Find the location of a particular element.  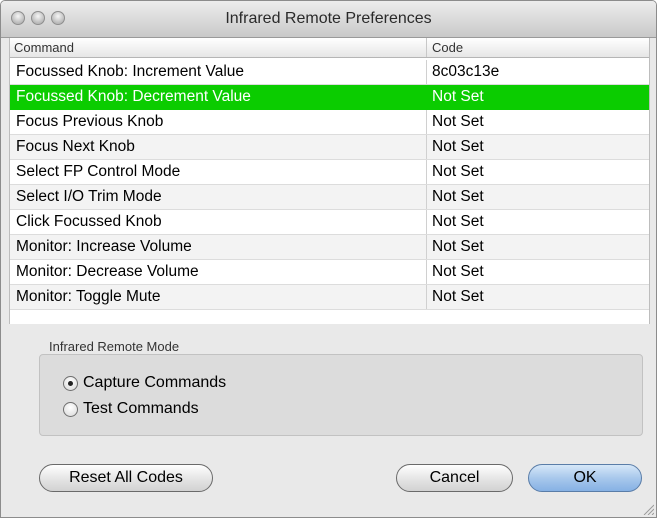

table-row: Focussed Knob: Increment Value 8c03c13e is located at coordinates (329, 72).